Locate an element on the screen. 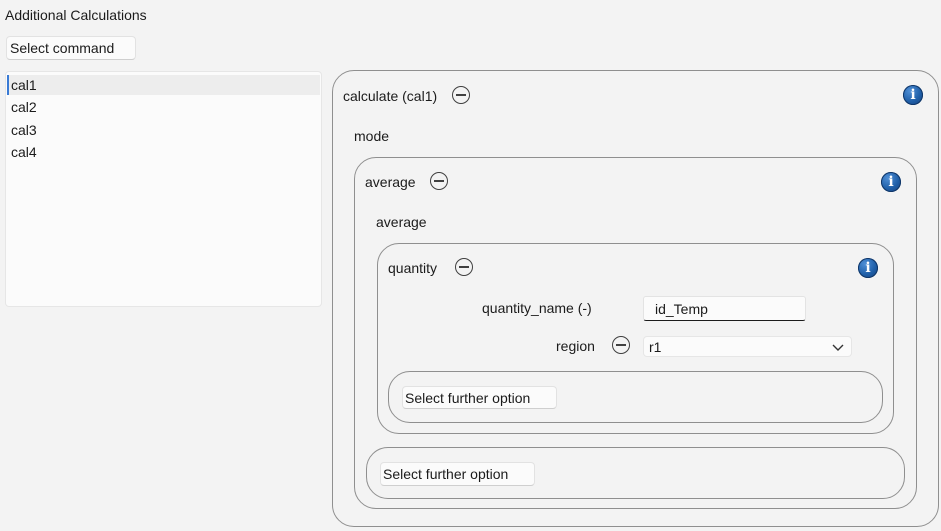 The height and width of the screenshot is (531, 941). list-item-cal2: cal2 is located at coordinates (163, 107).